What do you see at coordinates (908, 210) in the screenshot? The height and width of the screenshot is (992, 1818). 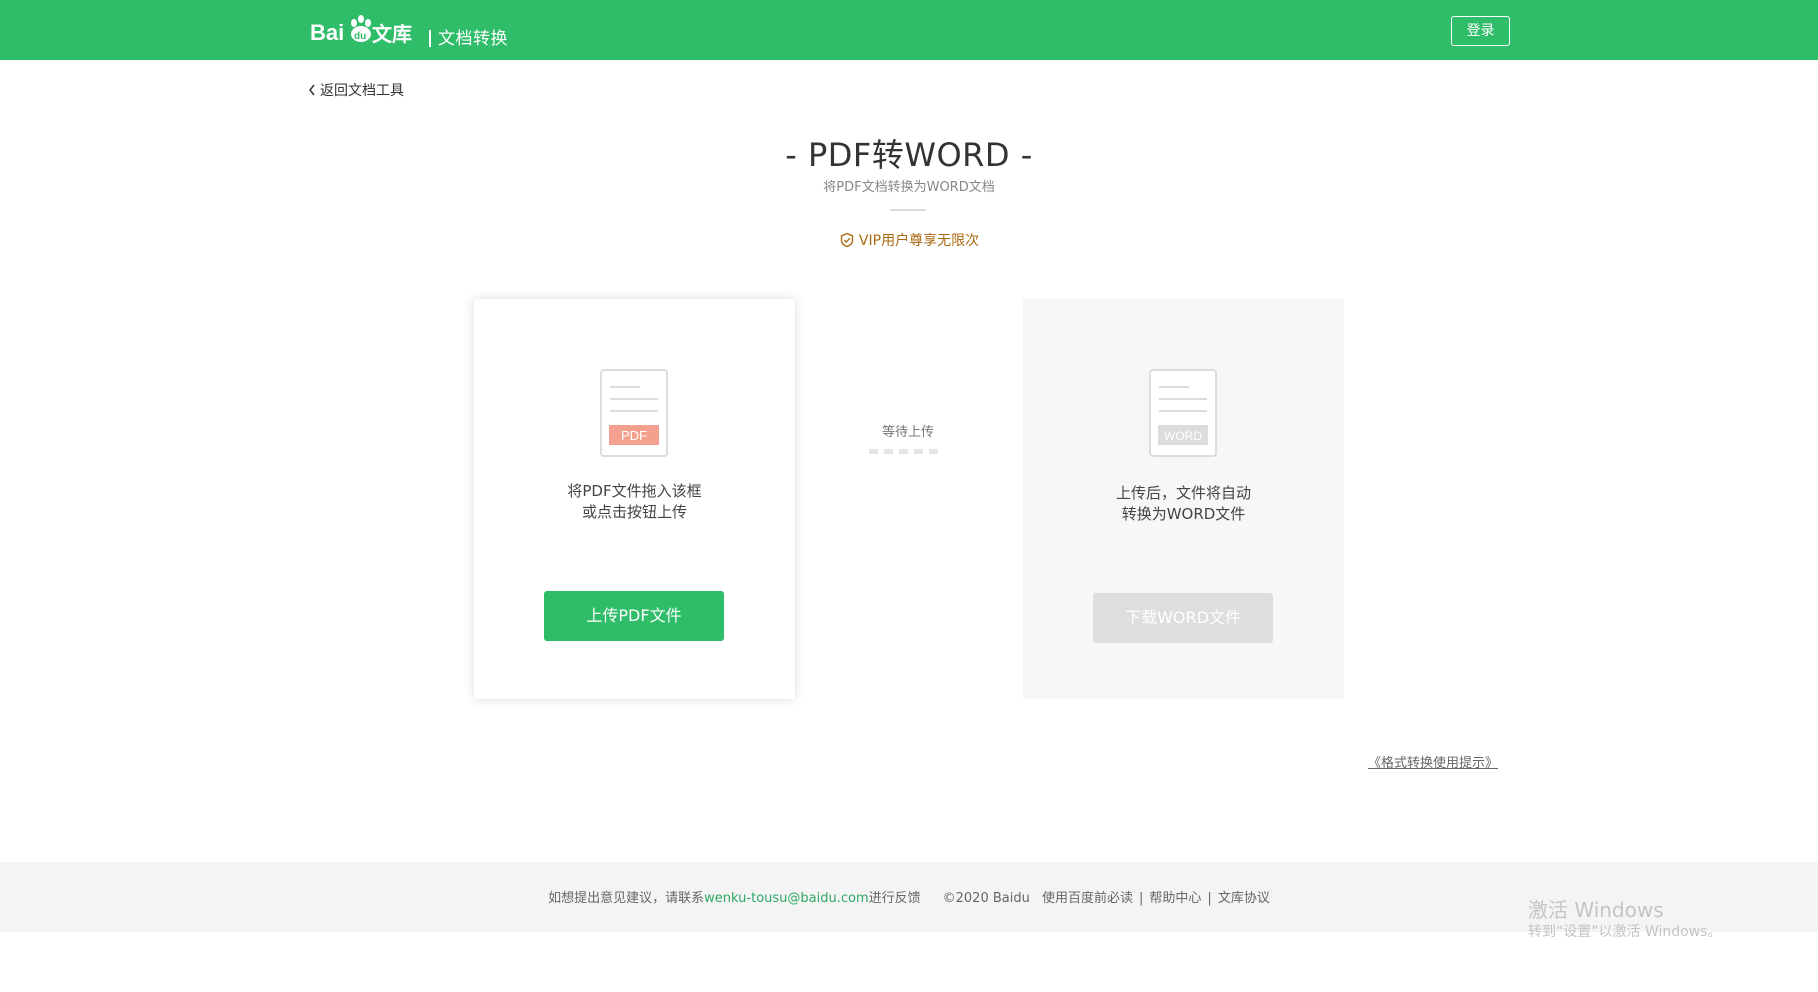 I see `title-divider` at bounding box center [908, 210].